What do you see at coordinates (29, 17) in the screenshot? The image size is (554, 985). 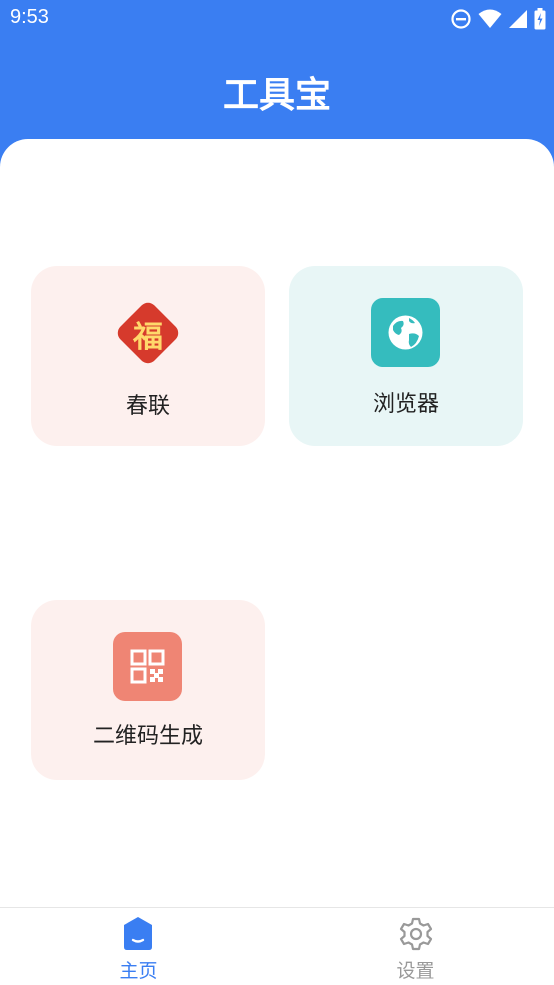 I see `status-time: 9:53` at bounding box center [29, 17].